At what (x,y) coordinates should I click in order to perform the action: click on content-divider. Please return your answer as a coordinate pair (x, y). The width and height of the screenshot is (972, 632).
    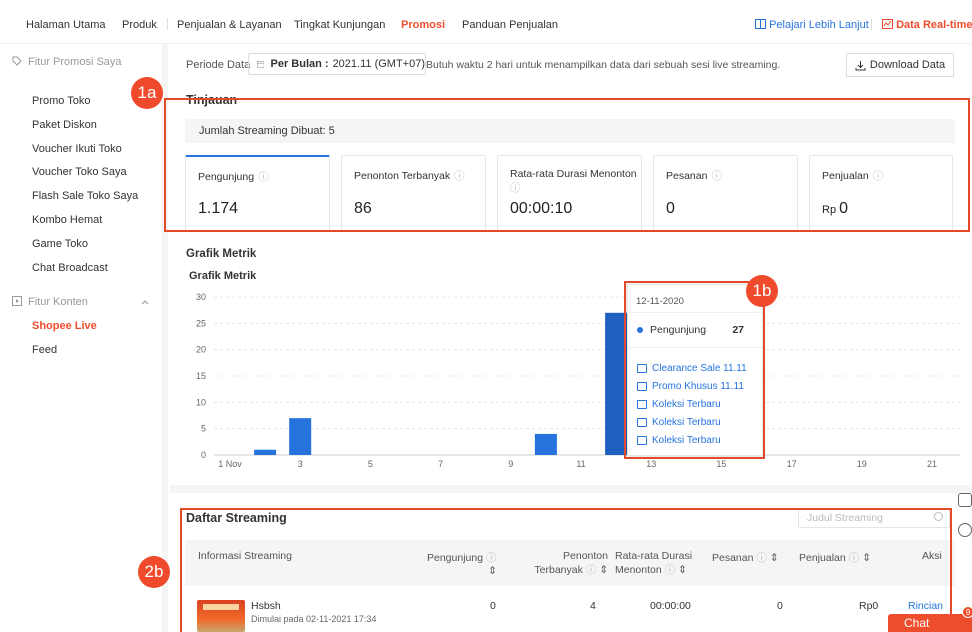
    Looking at the image, I should click on (165, 338).